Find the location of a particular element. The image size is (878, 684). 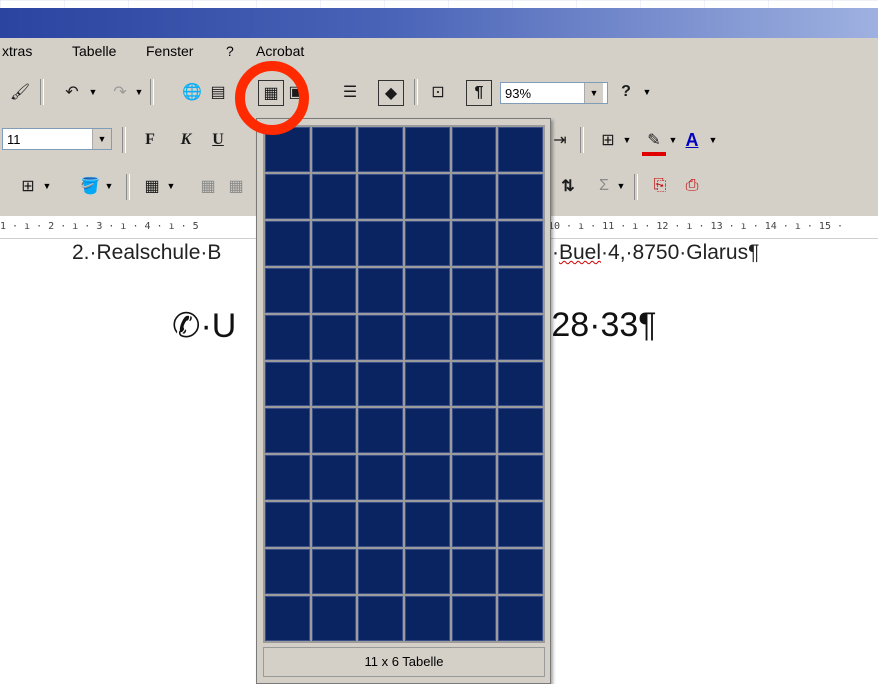

show-formatting-icon: ¶ is located at coordinates (479, 93).